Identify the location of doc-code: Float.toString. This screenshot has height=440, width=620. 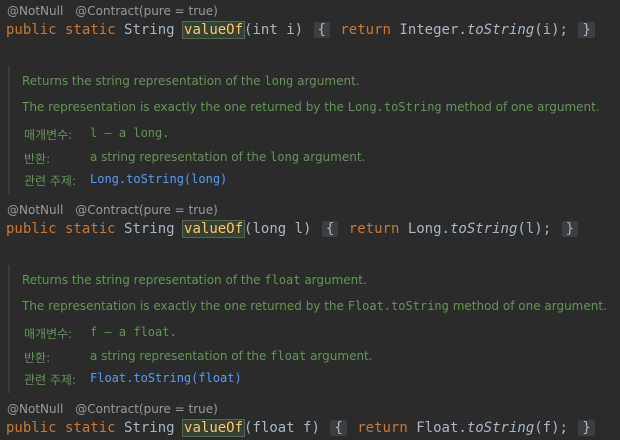
(398, 306).